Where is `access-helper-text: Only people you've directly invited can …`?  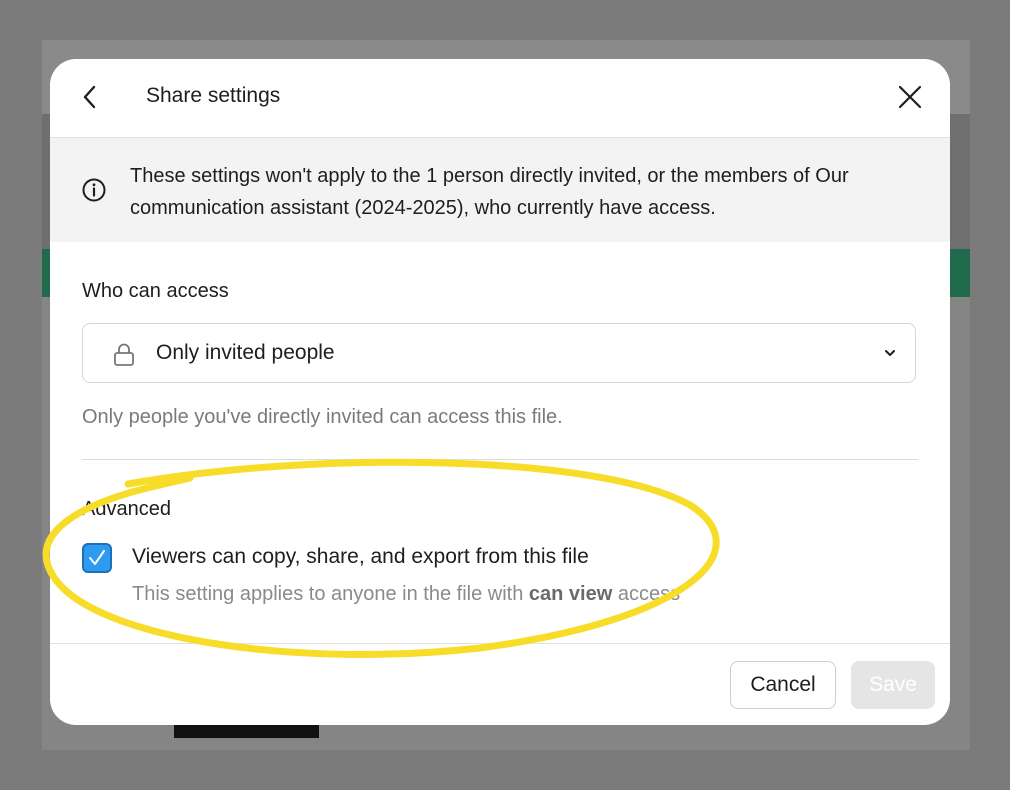 access-helper-text: Only people you've directly invited can … is located at coordinates (322, 417).